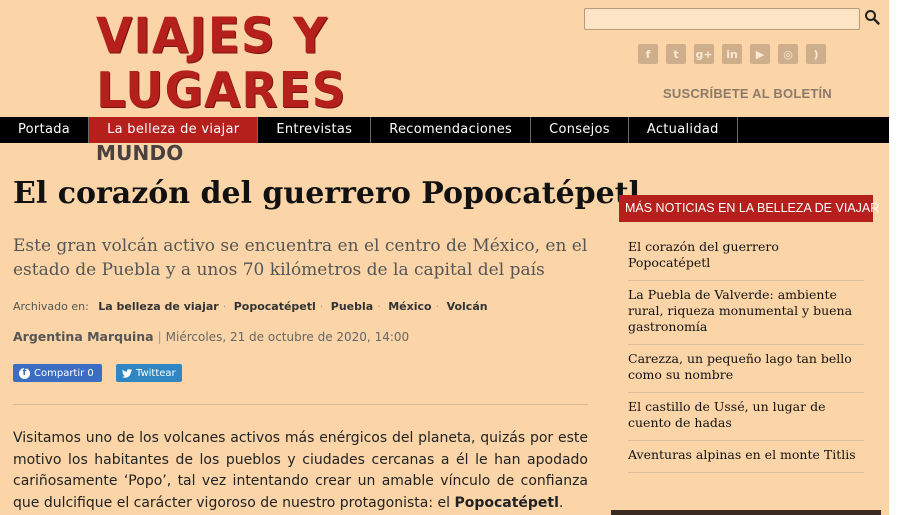 The height and width of the screenshot is (515, 905). What do you see at coordinates (451, 130) in the screenshot?
I see `nav-item-recomendaciones: Recomendaciones` at bounding box center [451, 130].